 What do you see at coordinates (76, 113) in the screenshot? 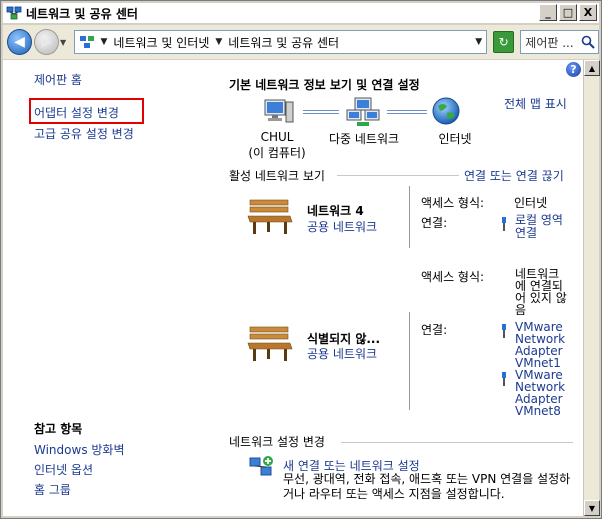
I see `sidebar-adapter-label: 어댑터 설정 변경` at bounding box center [76, 113].